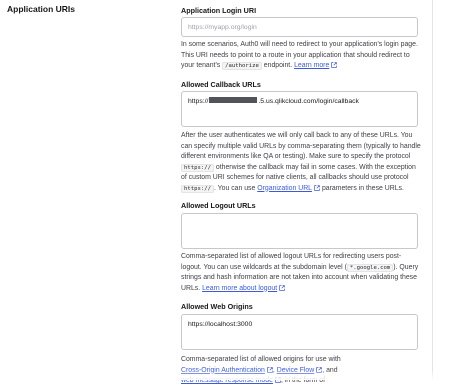 Image resolution: width=474 pixels, height=387 pixels. What do you see at coordinates (277, 65) in the screenshot?
I see `login-uri-help-text-2: endpoint.` at bounding box center [277, 65].